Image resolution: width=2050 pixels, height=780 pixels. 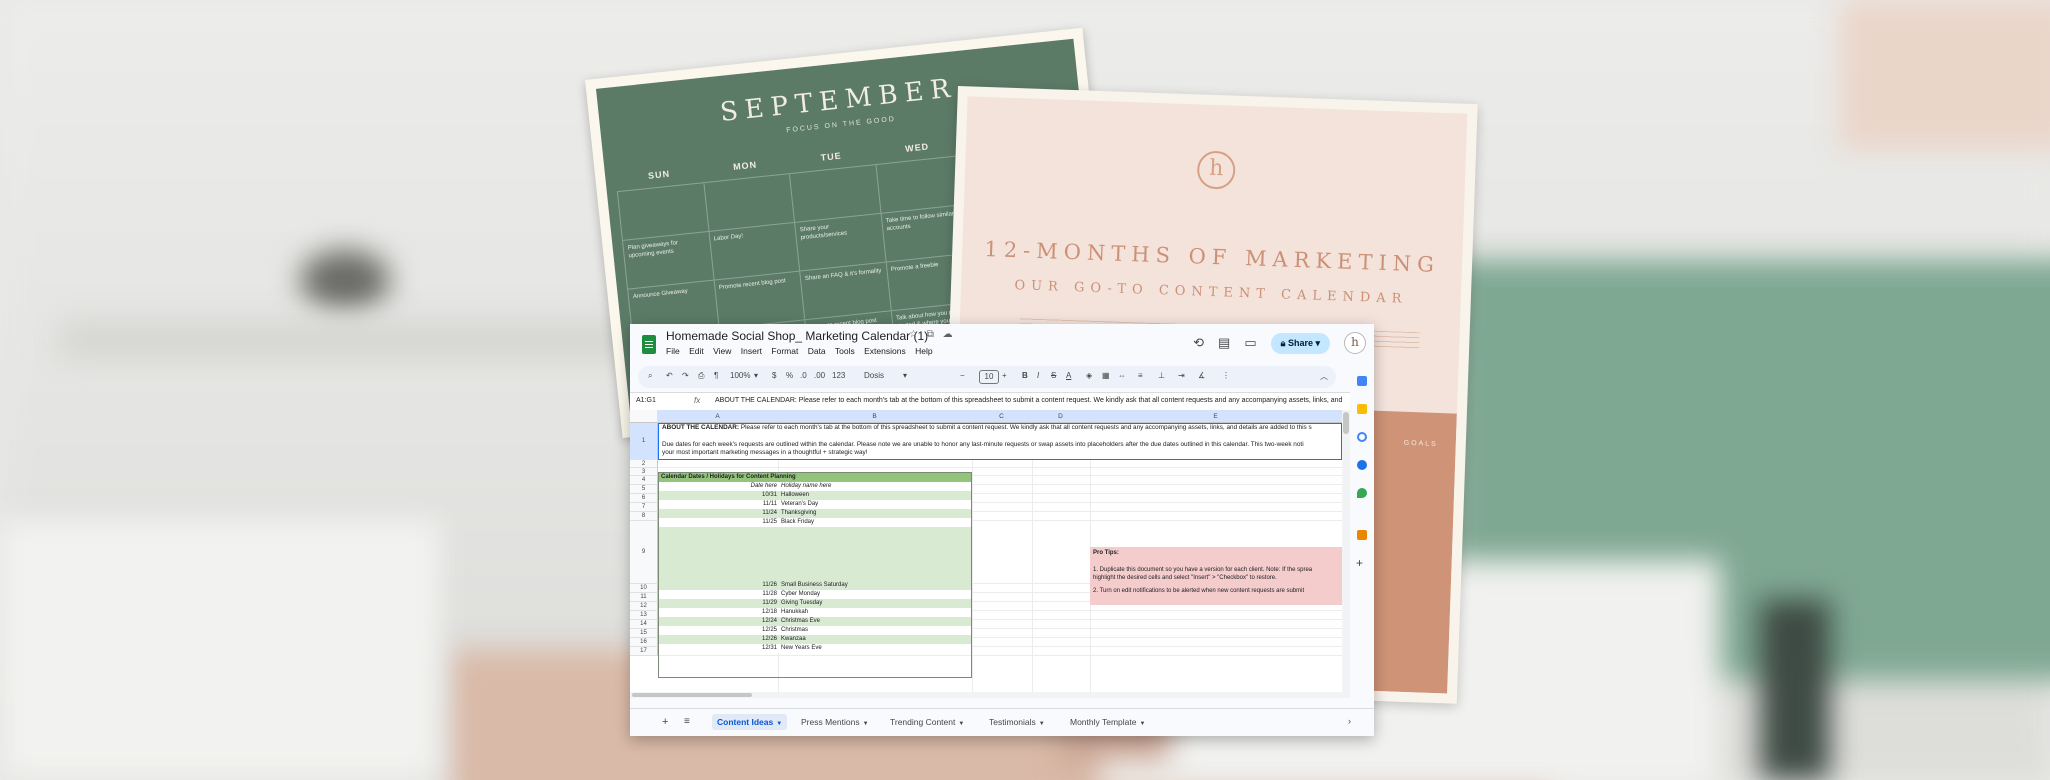 What do you see at coordinates (646, 400) in the screenshot?
I see `name-box: A1:G1` at bounding box center [646, 400].